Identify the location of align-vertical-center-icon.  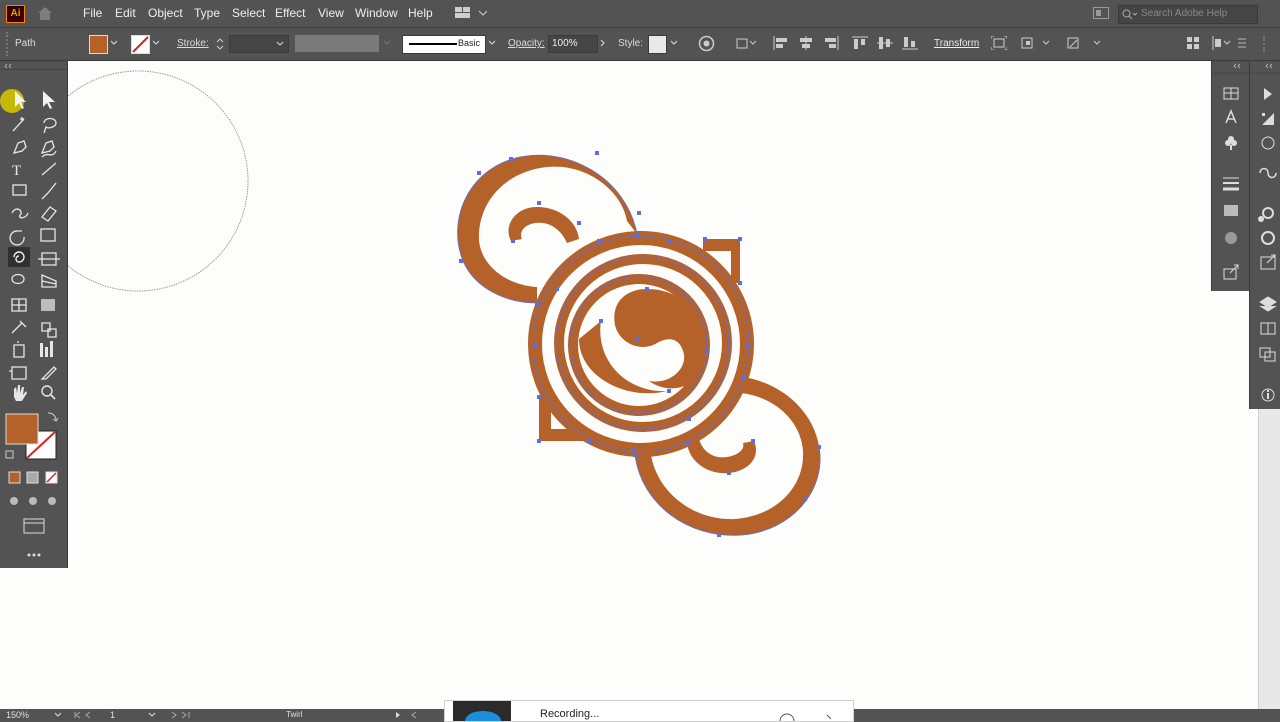
(885, 43).